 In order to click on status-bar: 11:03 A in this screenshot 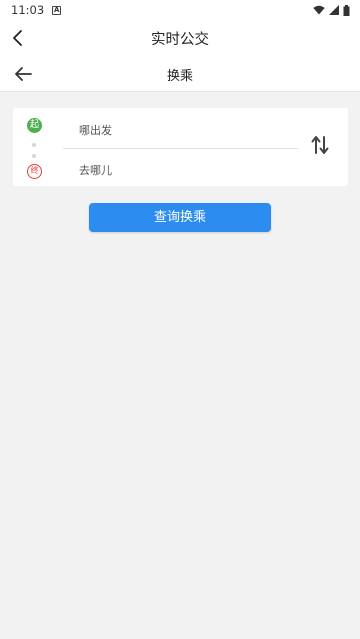, I will do `click(180, 10)`.